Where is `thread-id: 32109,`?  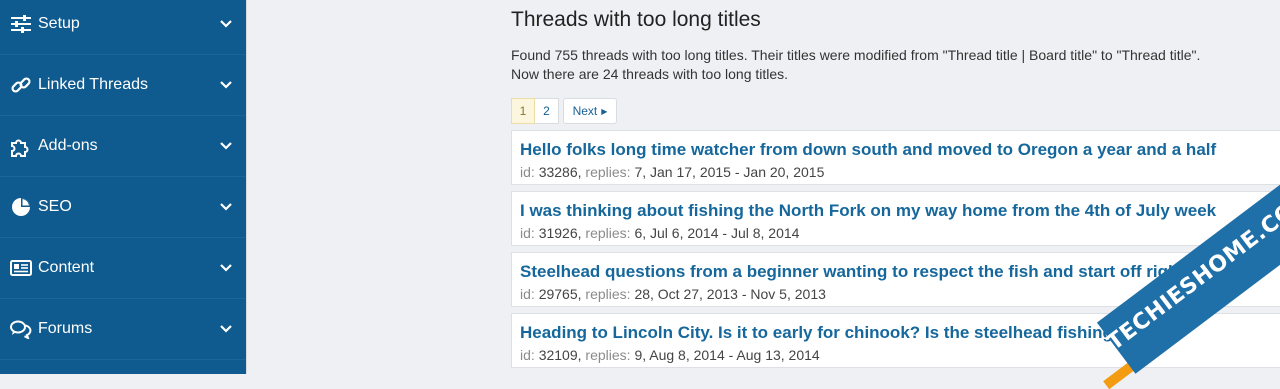 thread-id: 32109, is located at coordinates (560, 355).